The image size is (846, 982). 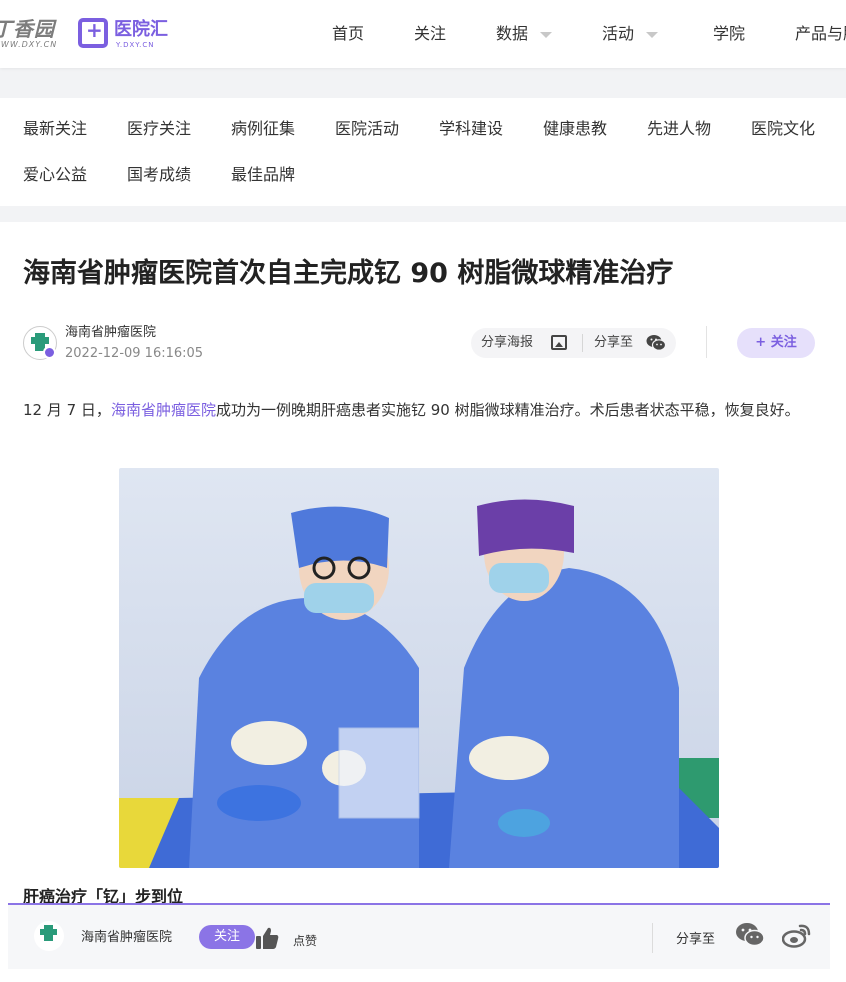 I want to click on dxy-logo: 丁香园 WWW.DXY.CN, so click(x=28, y=34).